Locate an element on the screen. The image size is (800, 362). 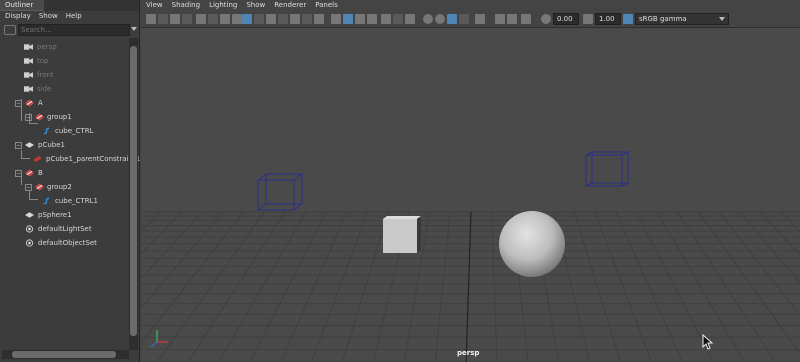
outliner-tab: Outliner is located at coordinates (22, 5).